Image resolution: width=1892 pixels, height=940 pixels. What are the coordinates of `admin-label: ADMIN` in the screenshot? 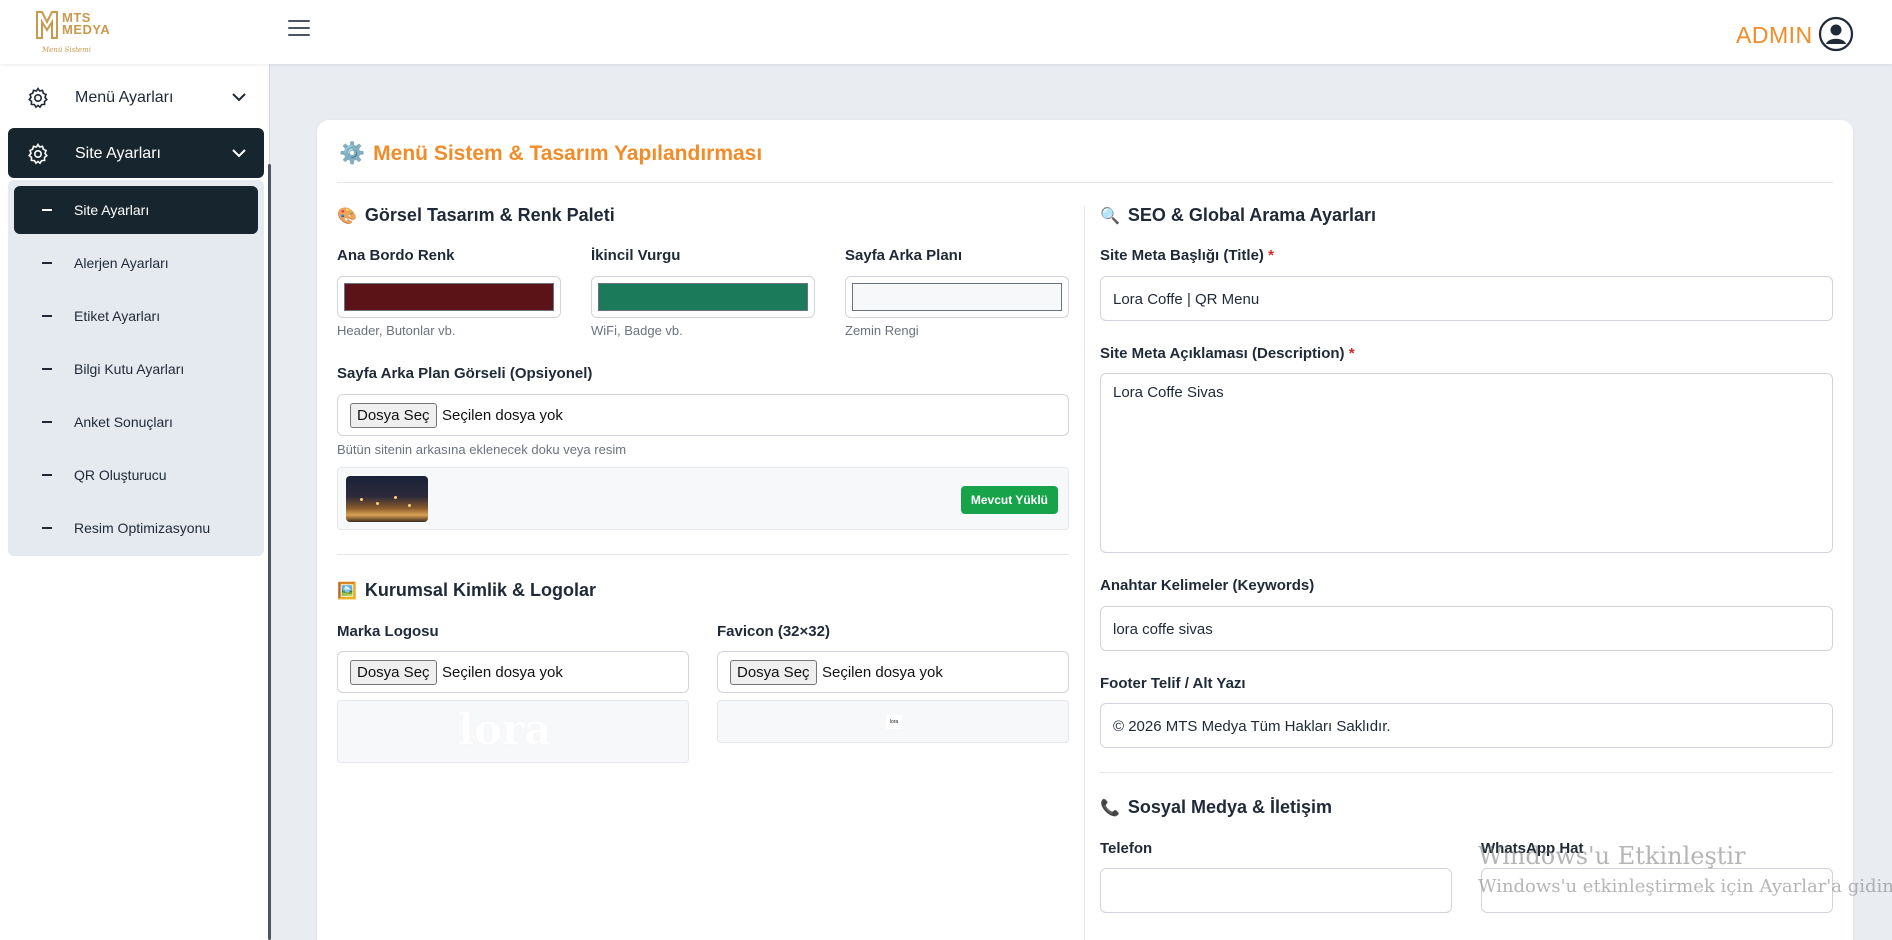 It's located at (1774, 35).